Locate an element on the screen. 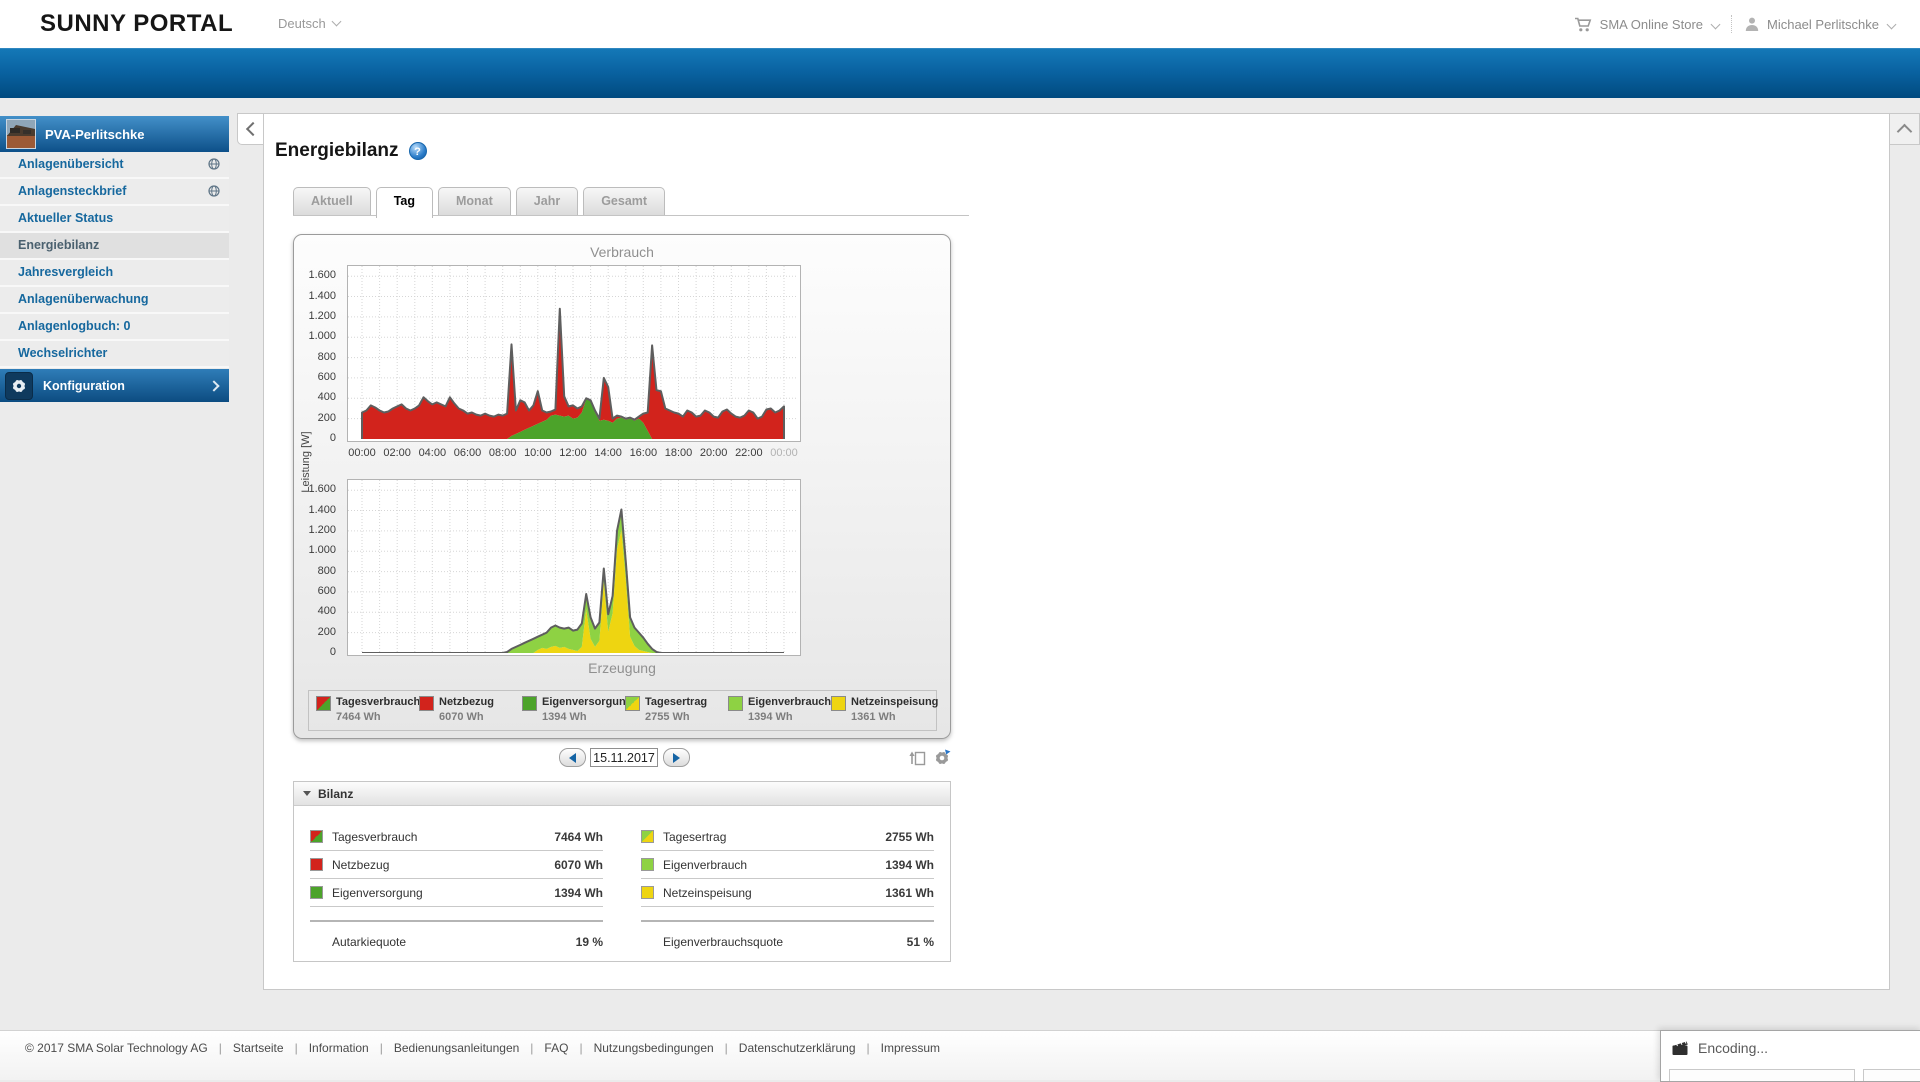 This screenshot has width=1920, height=1082. sidebar-item-anlagenueberwachung: Anlagenüberwachung is located at coordinates (114, 300).